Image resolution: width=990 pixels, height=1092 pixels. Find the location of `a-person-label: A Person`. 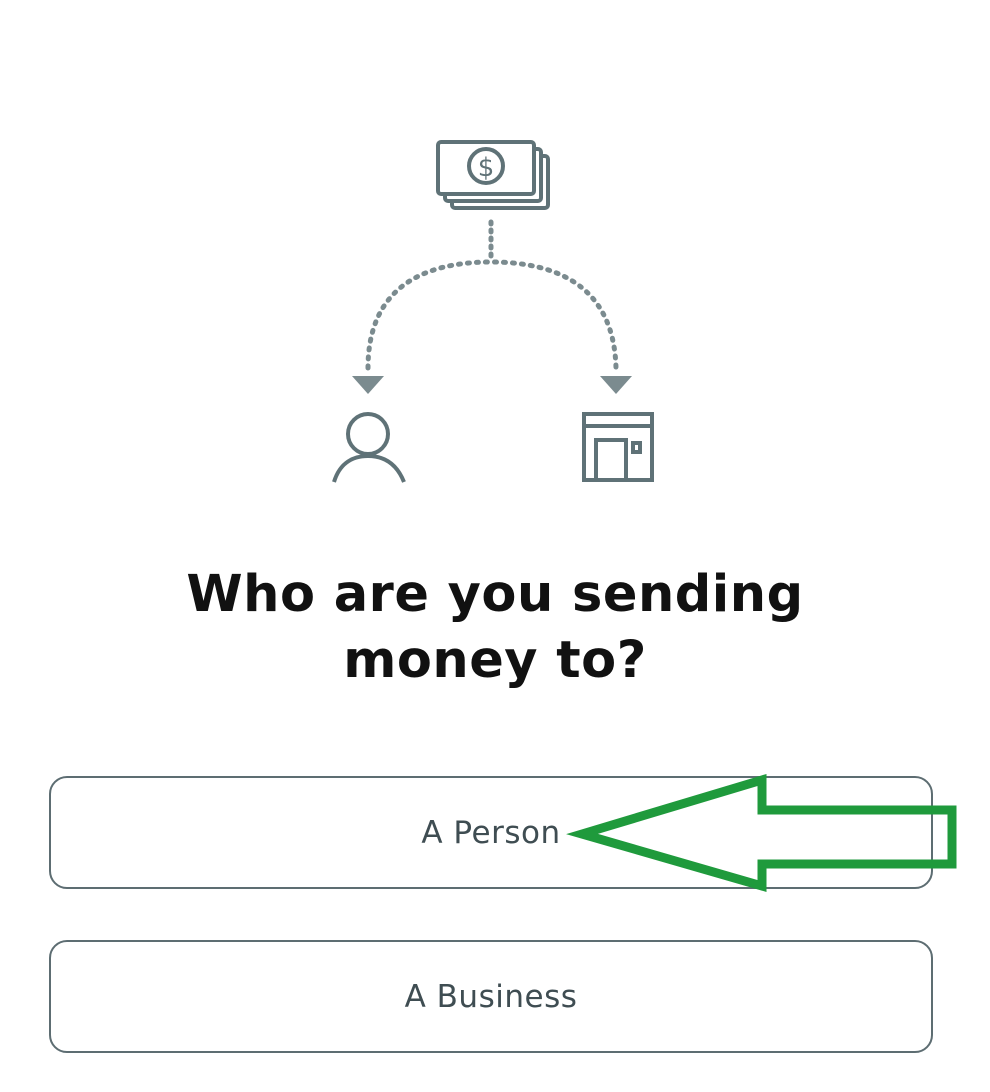

a-person-label: A Person is located at coordinates (491, 832).